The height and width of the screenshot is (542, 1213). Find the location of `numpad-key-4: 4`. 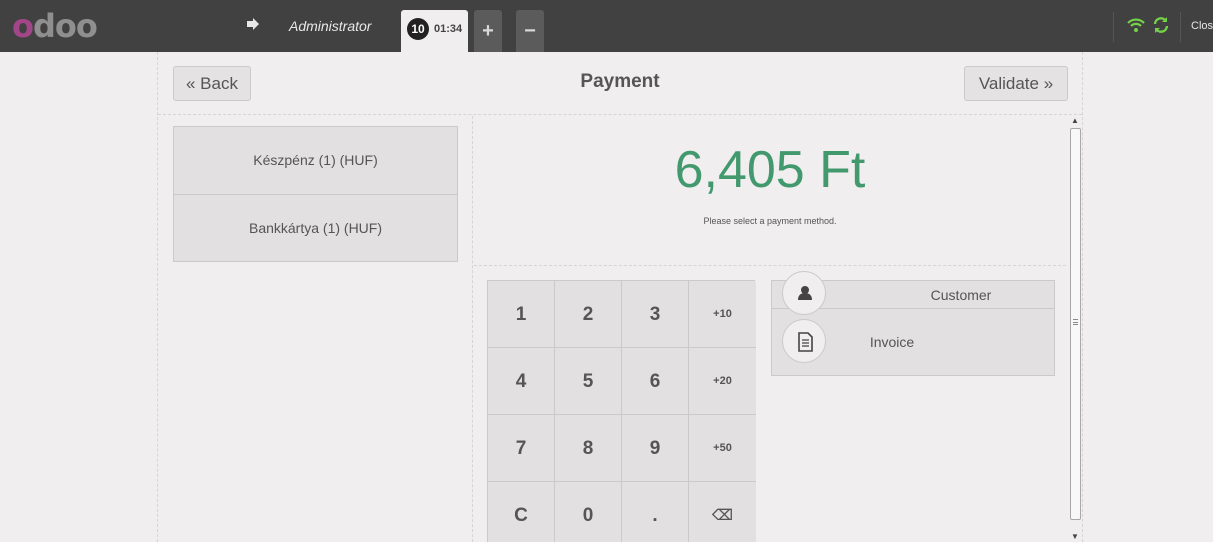

numpad-key-4: 4 is located at coordinates (521, 381).